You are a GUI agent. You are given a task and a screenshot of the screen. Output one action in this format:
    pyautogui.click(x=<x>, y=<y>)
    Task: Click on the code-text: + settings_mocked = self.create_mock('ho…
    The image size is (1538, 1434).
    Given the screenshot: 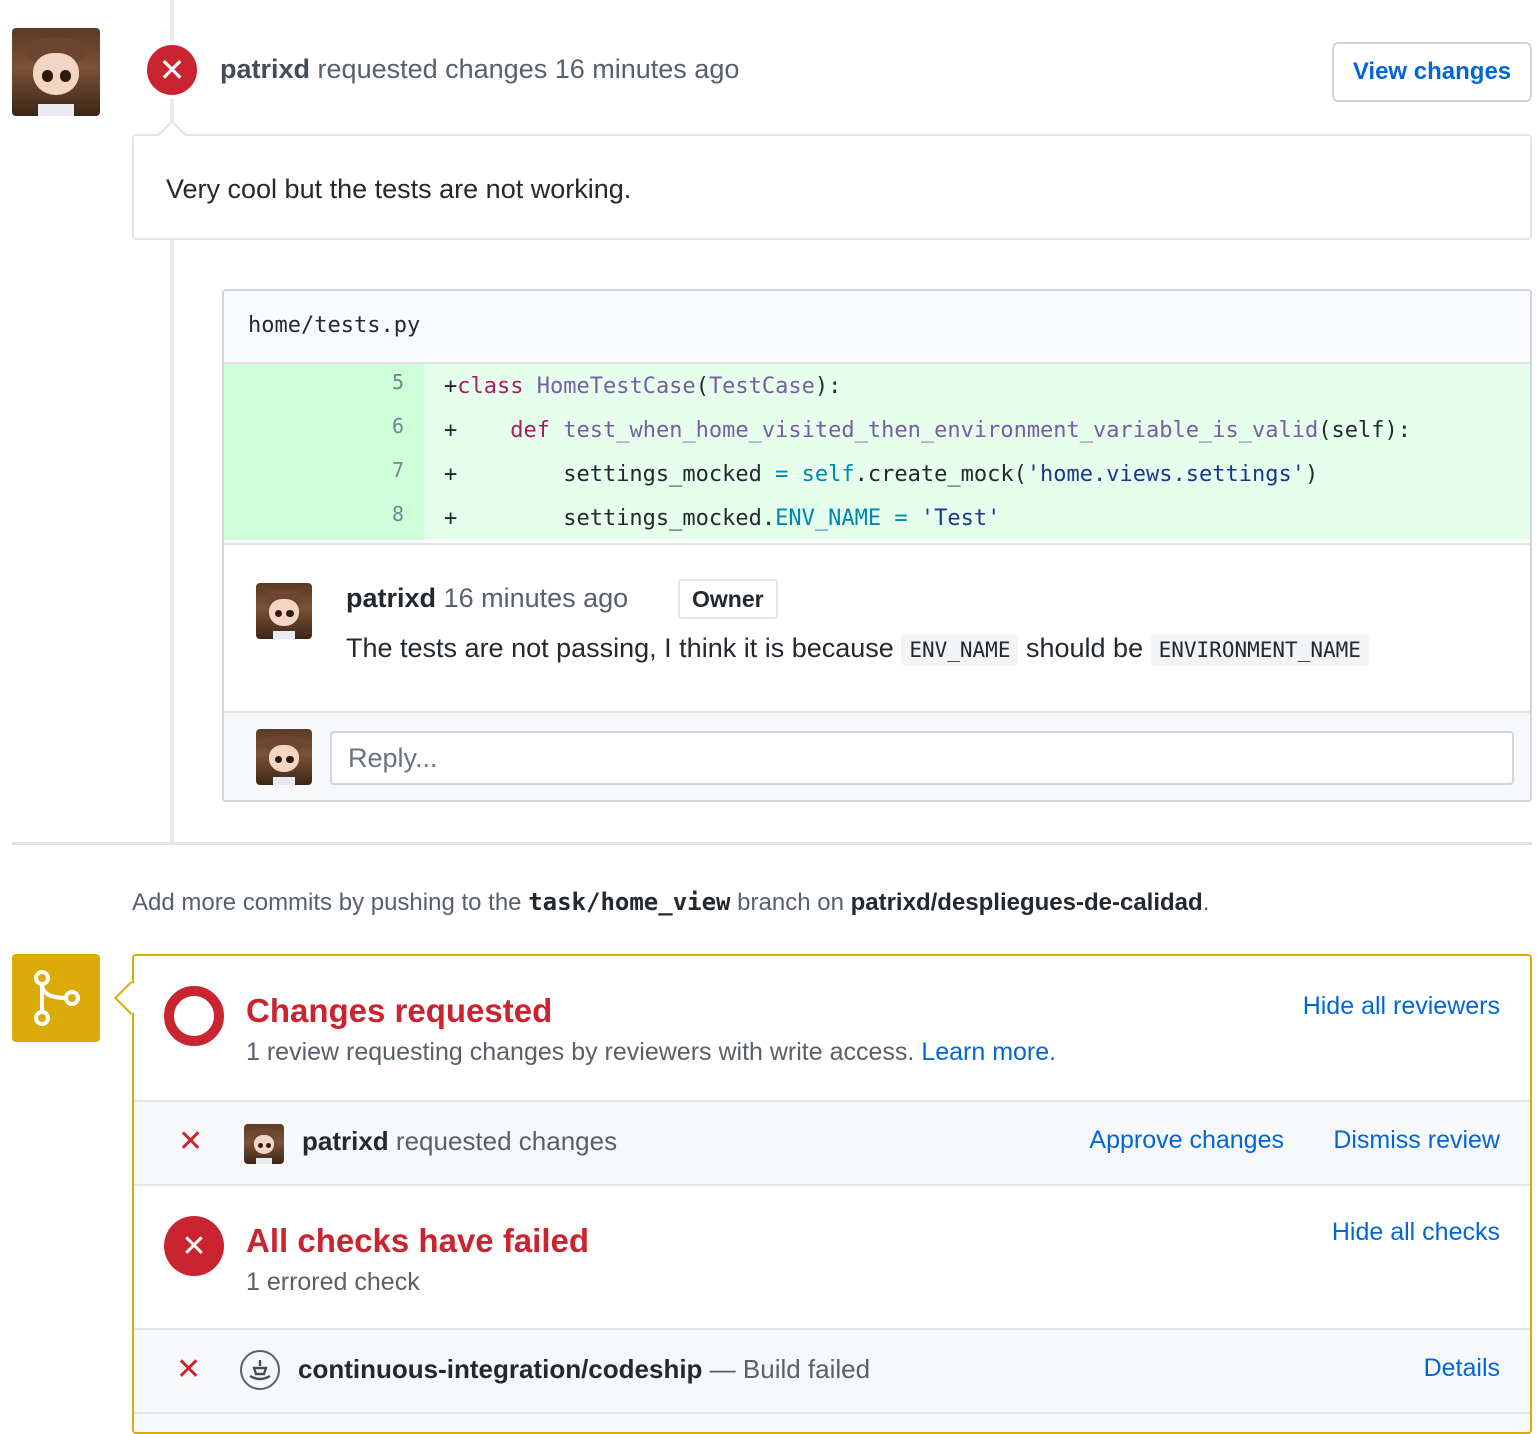 What is the action you would take?
    pyautogui.click(x=871, y=474)
    